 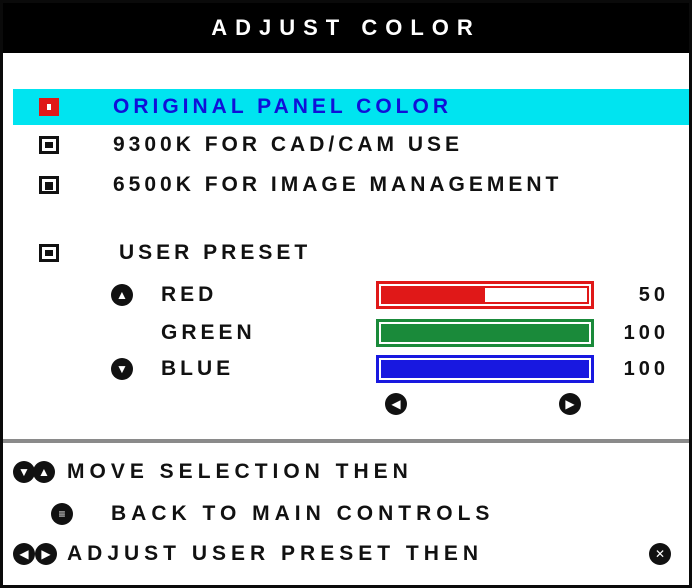 I want to click on user-preset-label: USER PRESET, so click(x=215, y=252).